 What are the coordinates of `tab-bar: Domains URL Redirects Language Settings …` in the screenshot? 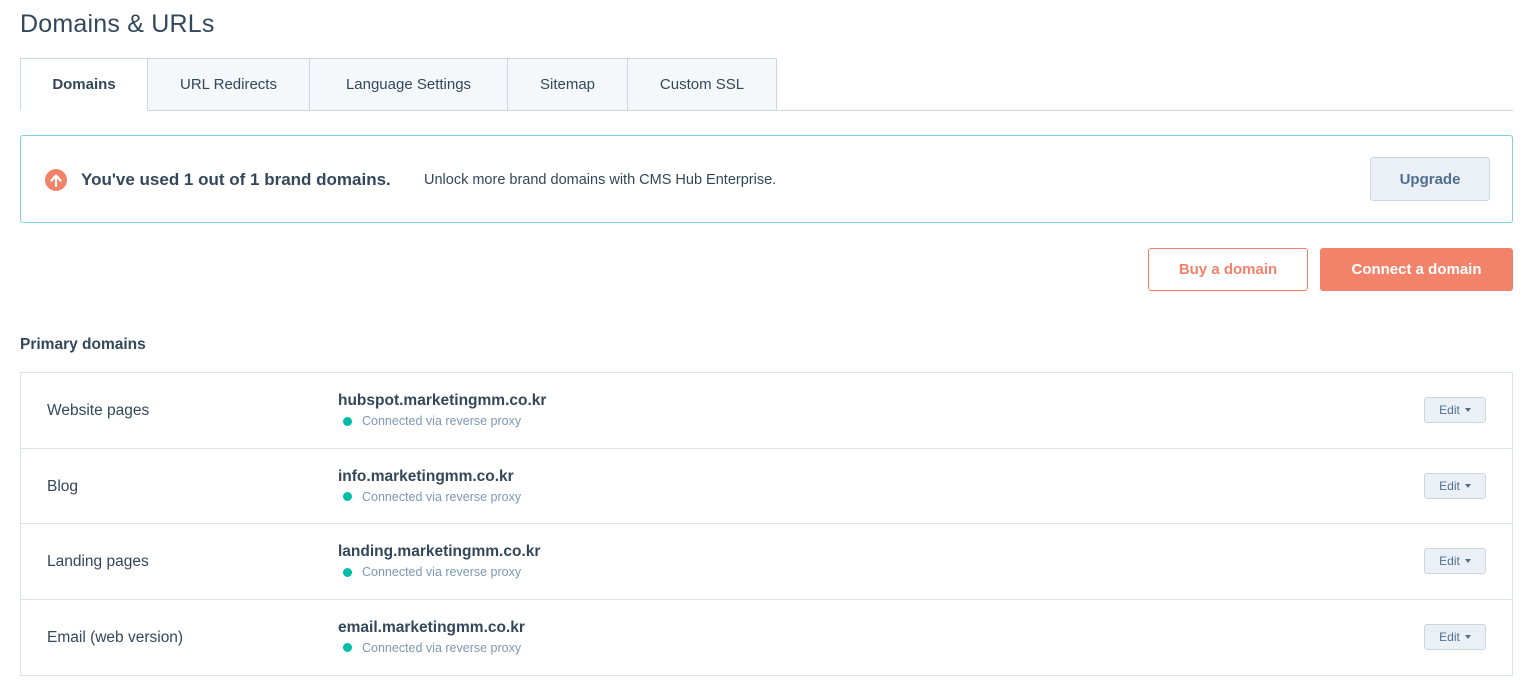 It's located at (398, 84).